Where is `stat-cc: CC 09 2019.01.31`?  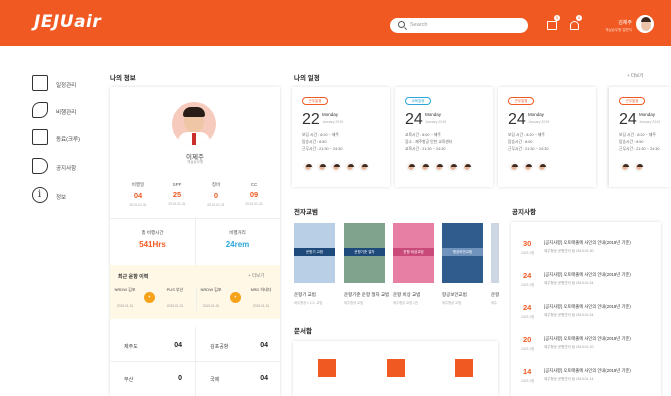
stat-cc: CC 09 2019.01.31 is located at coordinates (254, 194).